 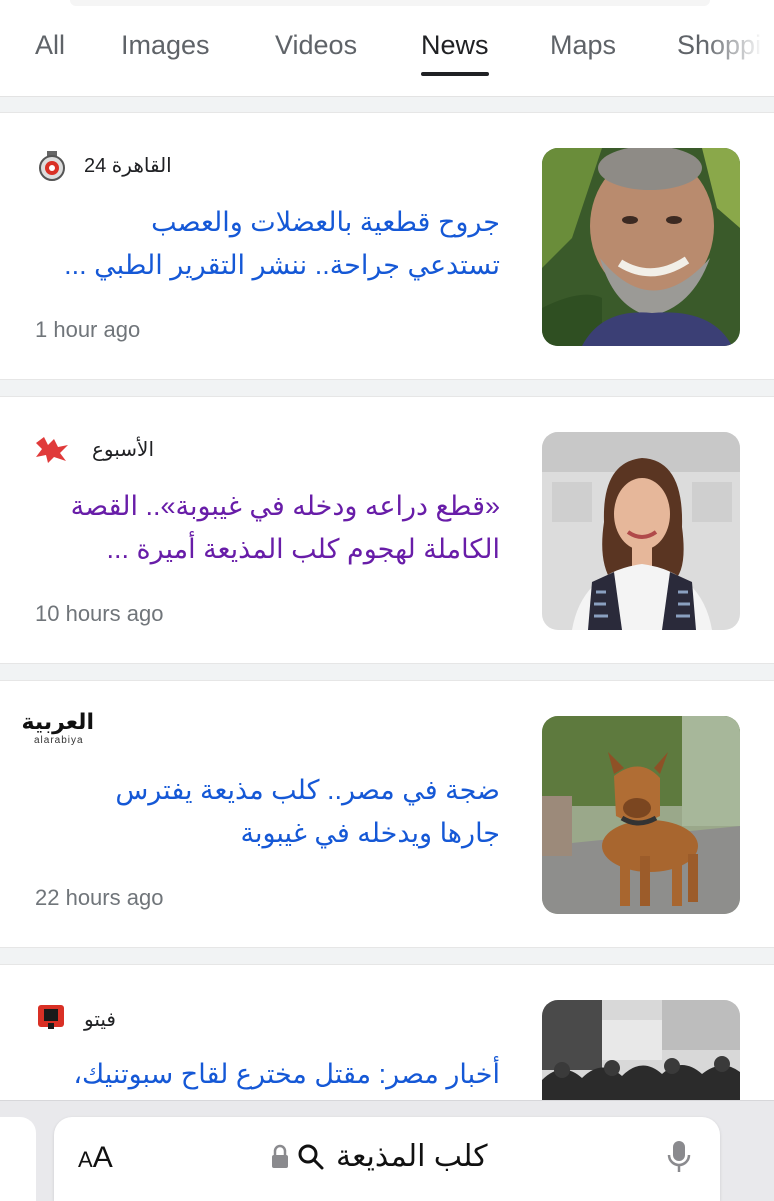 What do you see at coordinates (285, 506) in the screenshot?
I see `headline-line: «قطع دراعه ودخله في غيبوبة».. القصة` at bounding box center [285, 506].